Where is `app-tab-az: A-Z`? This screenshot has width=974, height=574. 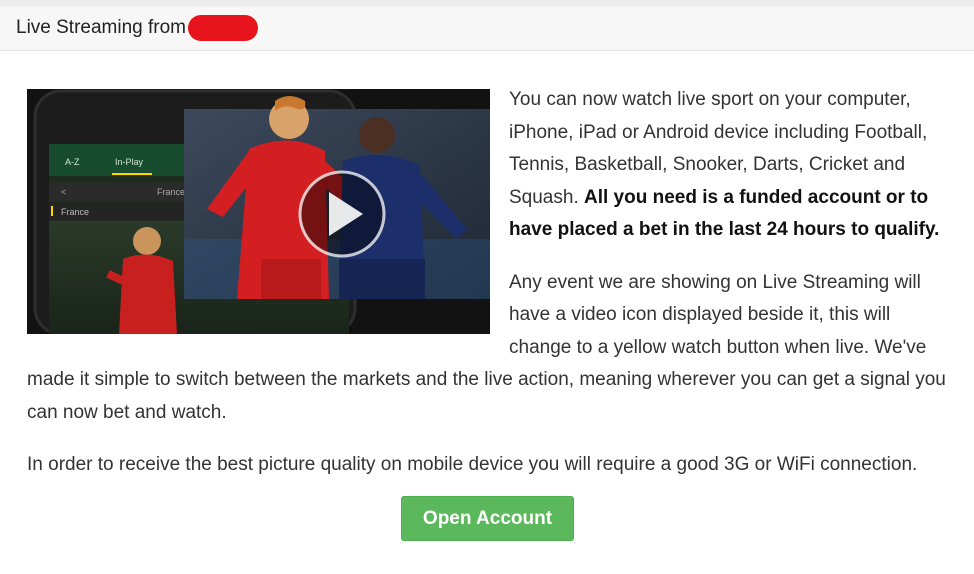
app-tab-az: A-Z is located at coordinates (72, 162).